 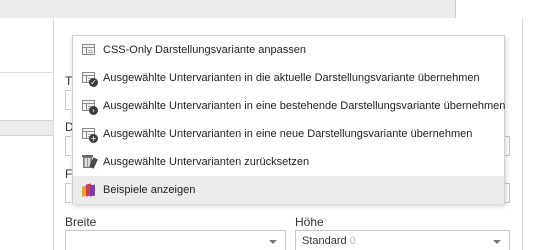 What do you see at coordinates (288, 190) in the screenshot?
I see `menu-item-examples: Beispiele anzeigen` at bounding box center [288, 190].